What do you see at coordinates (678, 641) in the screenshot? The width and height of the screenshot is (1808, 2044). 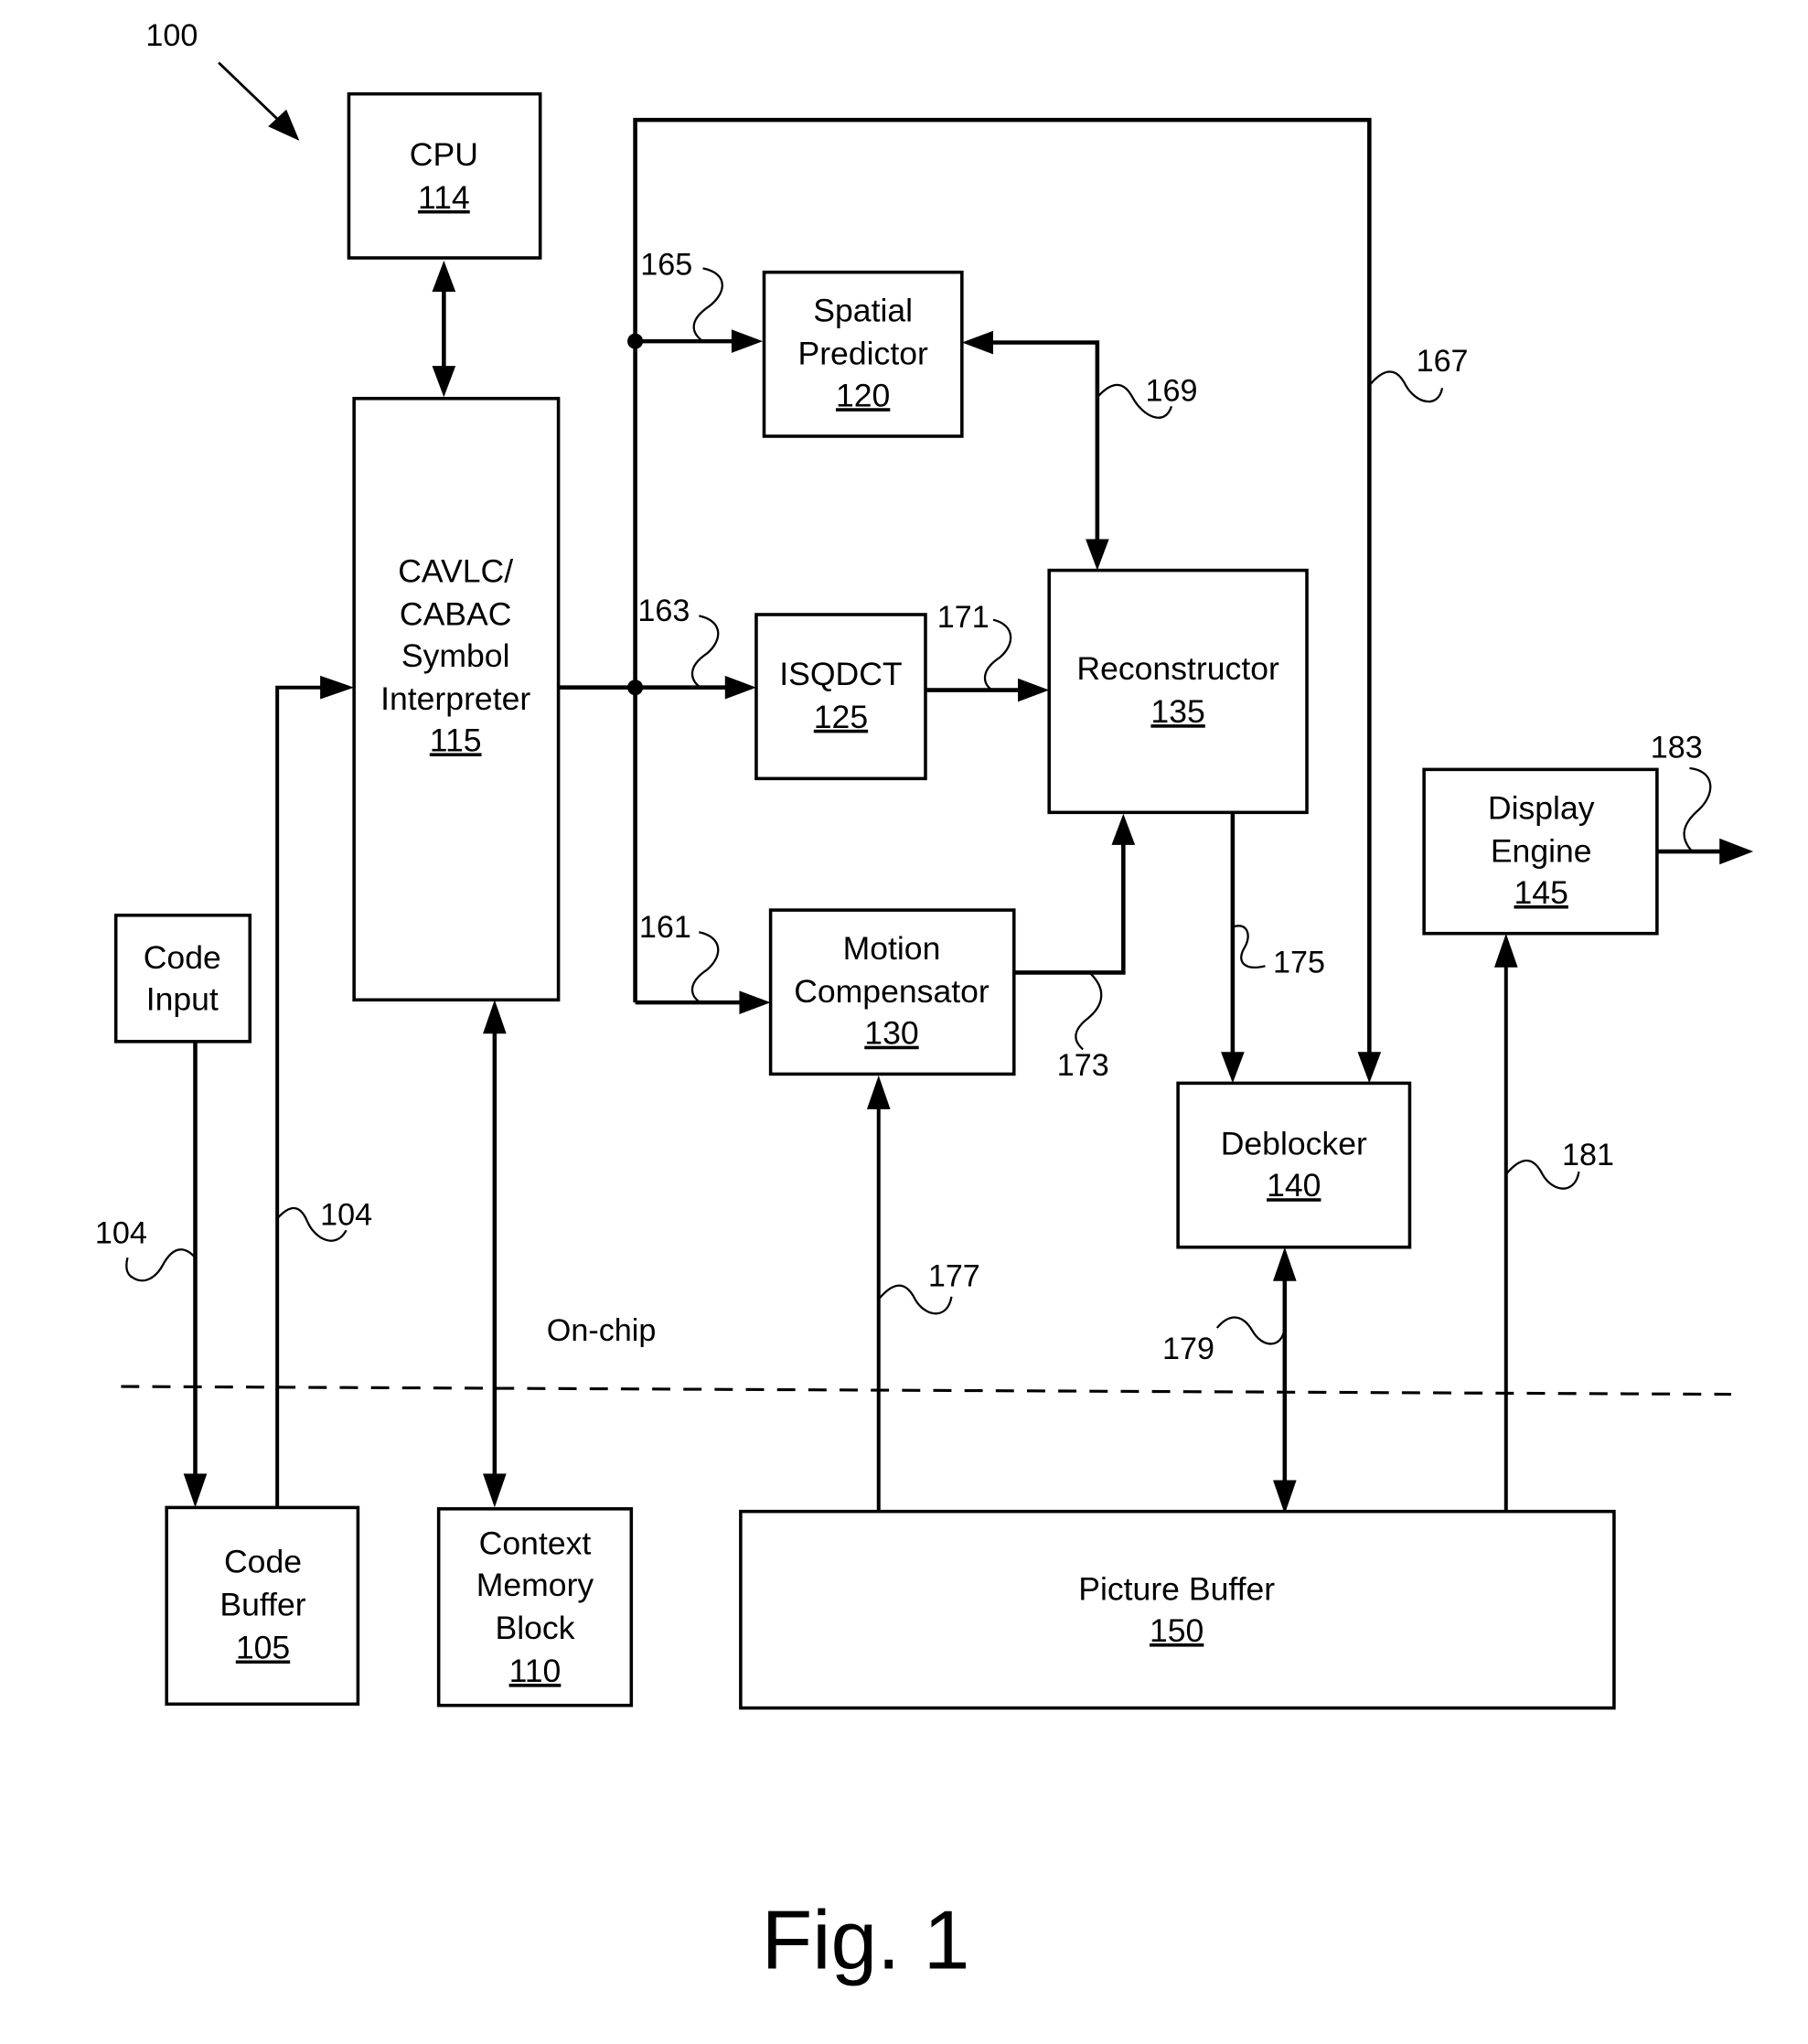 I see `ref-163: 163` at bounding box center [678, 641].